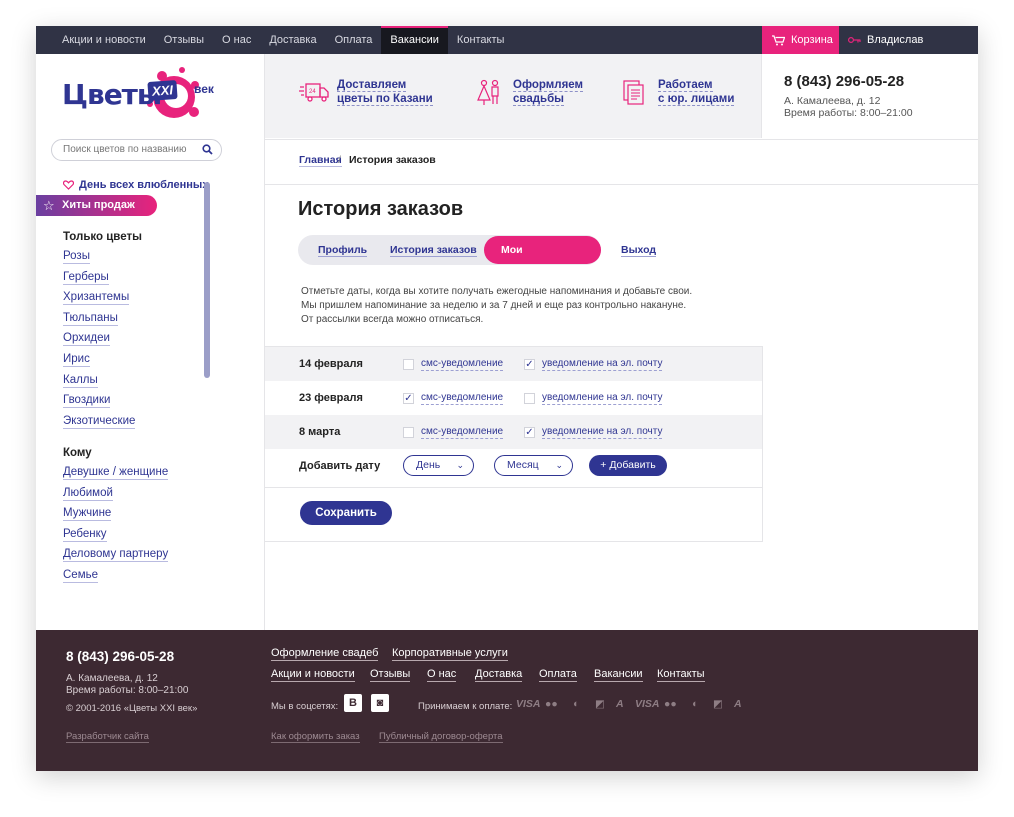  What do you see at coordinates (895, 40) in the screenshot?
I see `user-name: Владислав` at bounding box center [895, 40].